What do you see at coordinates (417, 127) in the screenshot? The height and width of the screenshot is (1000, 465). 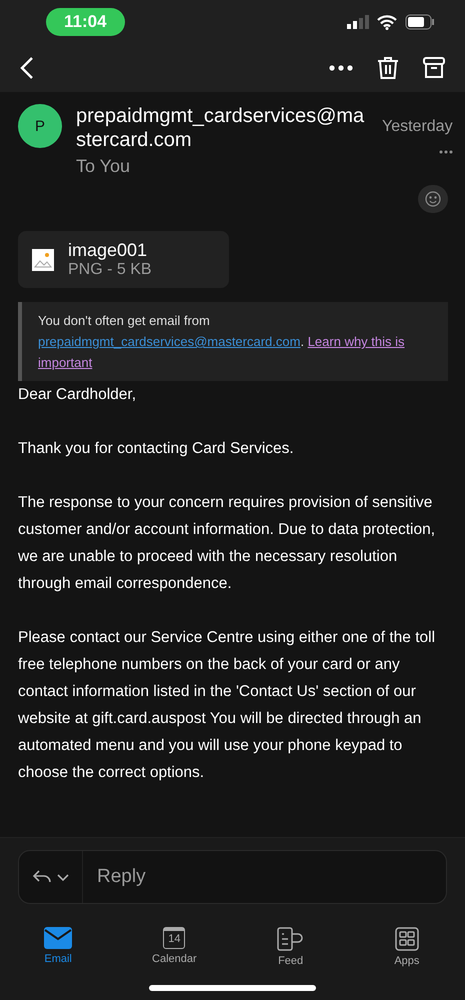 I see `date-text: Yesterday` at bounding box center [417, 127].